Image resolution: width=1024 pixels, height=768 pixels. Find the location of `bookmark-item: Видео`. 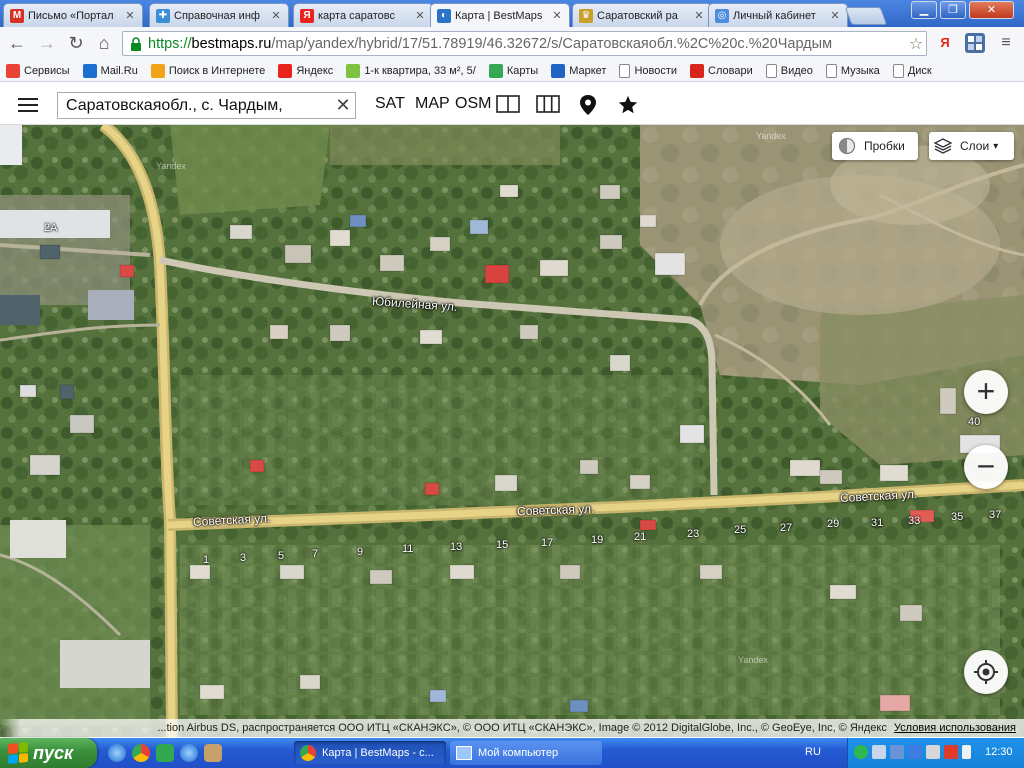

bookmark-item: Видео is located at coordinates (789, 70).